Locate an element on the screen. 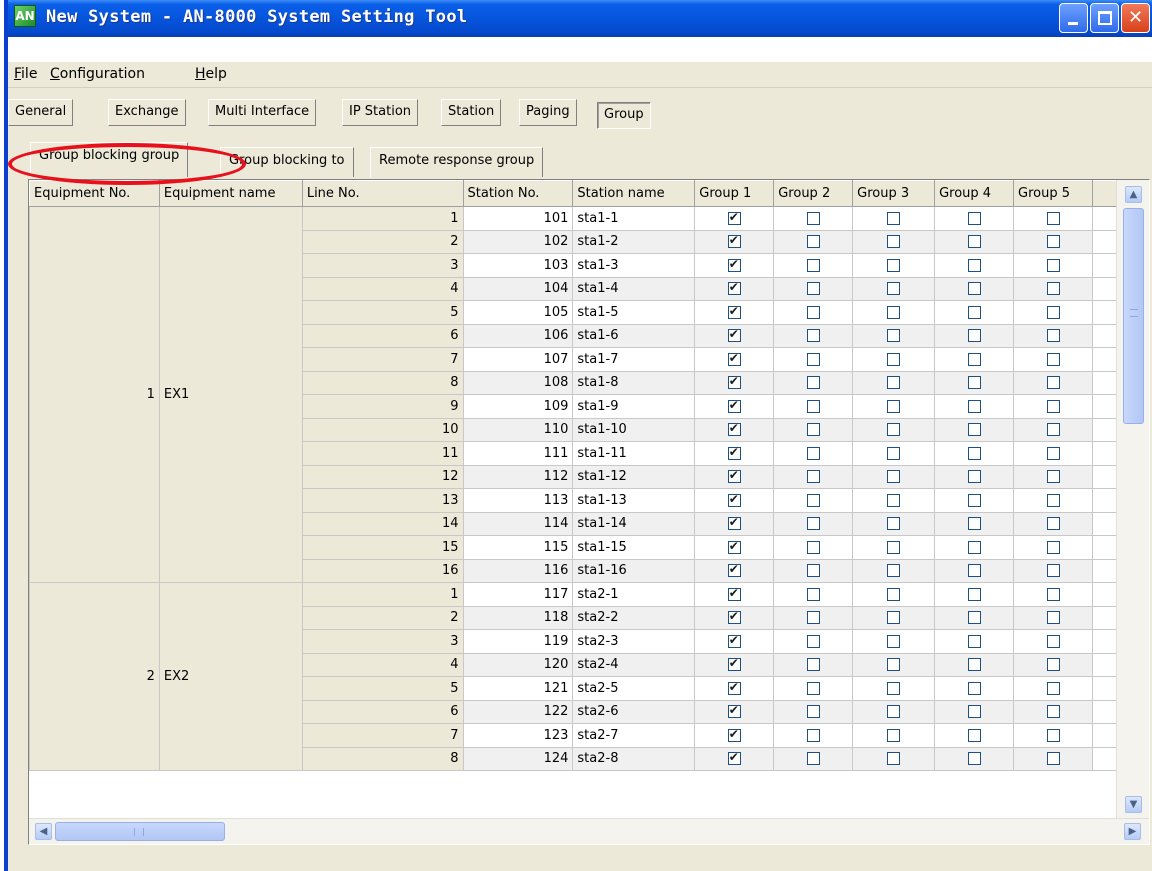 This screenshot has width=1152, height=871. column-header-line-no: Line No. is located at coordinates (382, 193).